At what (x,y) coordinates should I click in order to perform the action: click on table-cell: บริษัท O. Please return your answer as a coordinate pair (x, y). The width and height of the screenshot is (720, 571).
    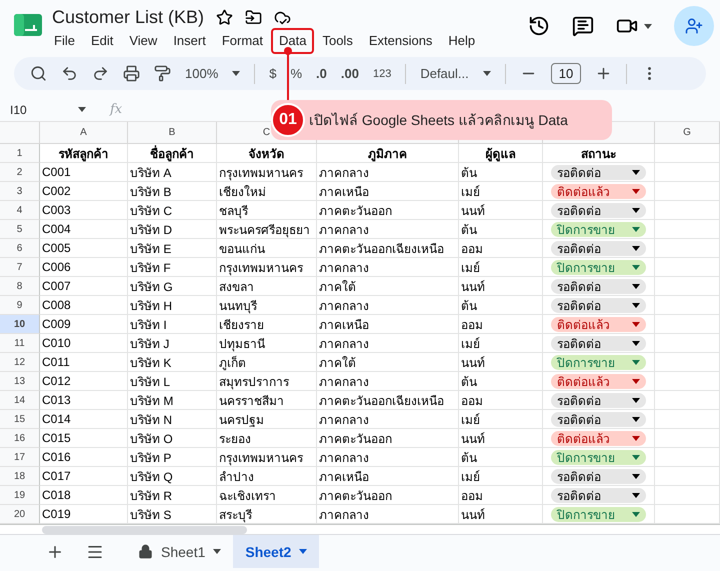
    Looking at the image, I should click on (172, 438).